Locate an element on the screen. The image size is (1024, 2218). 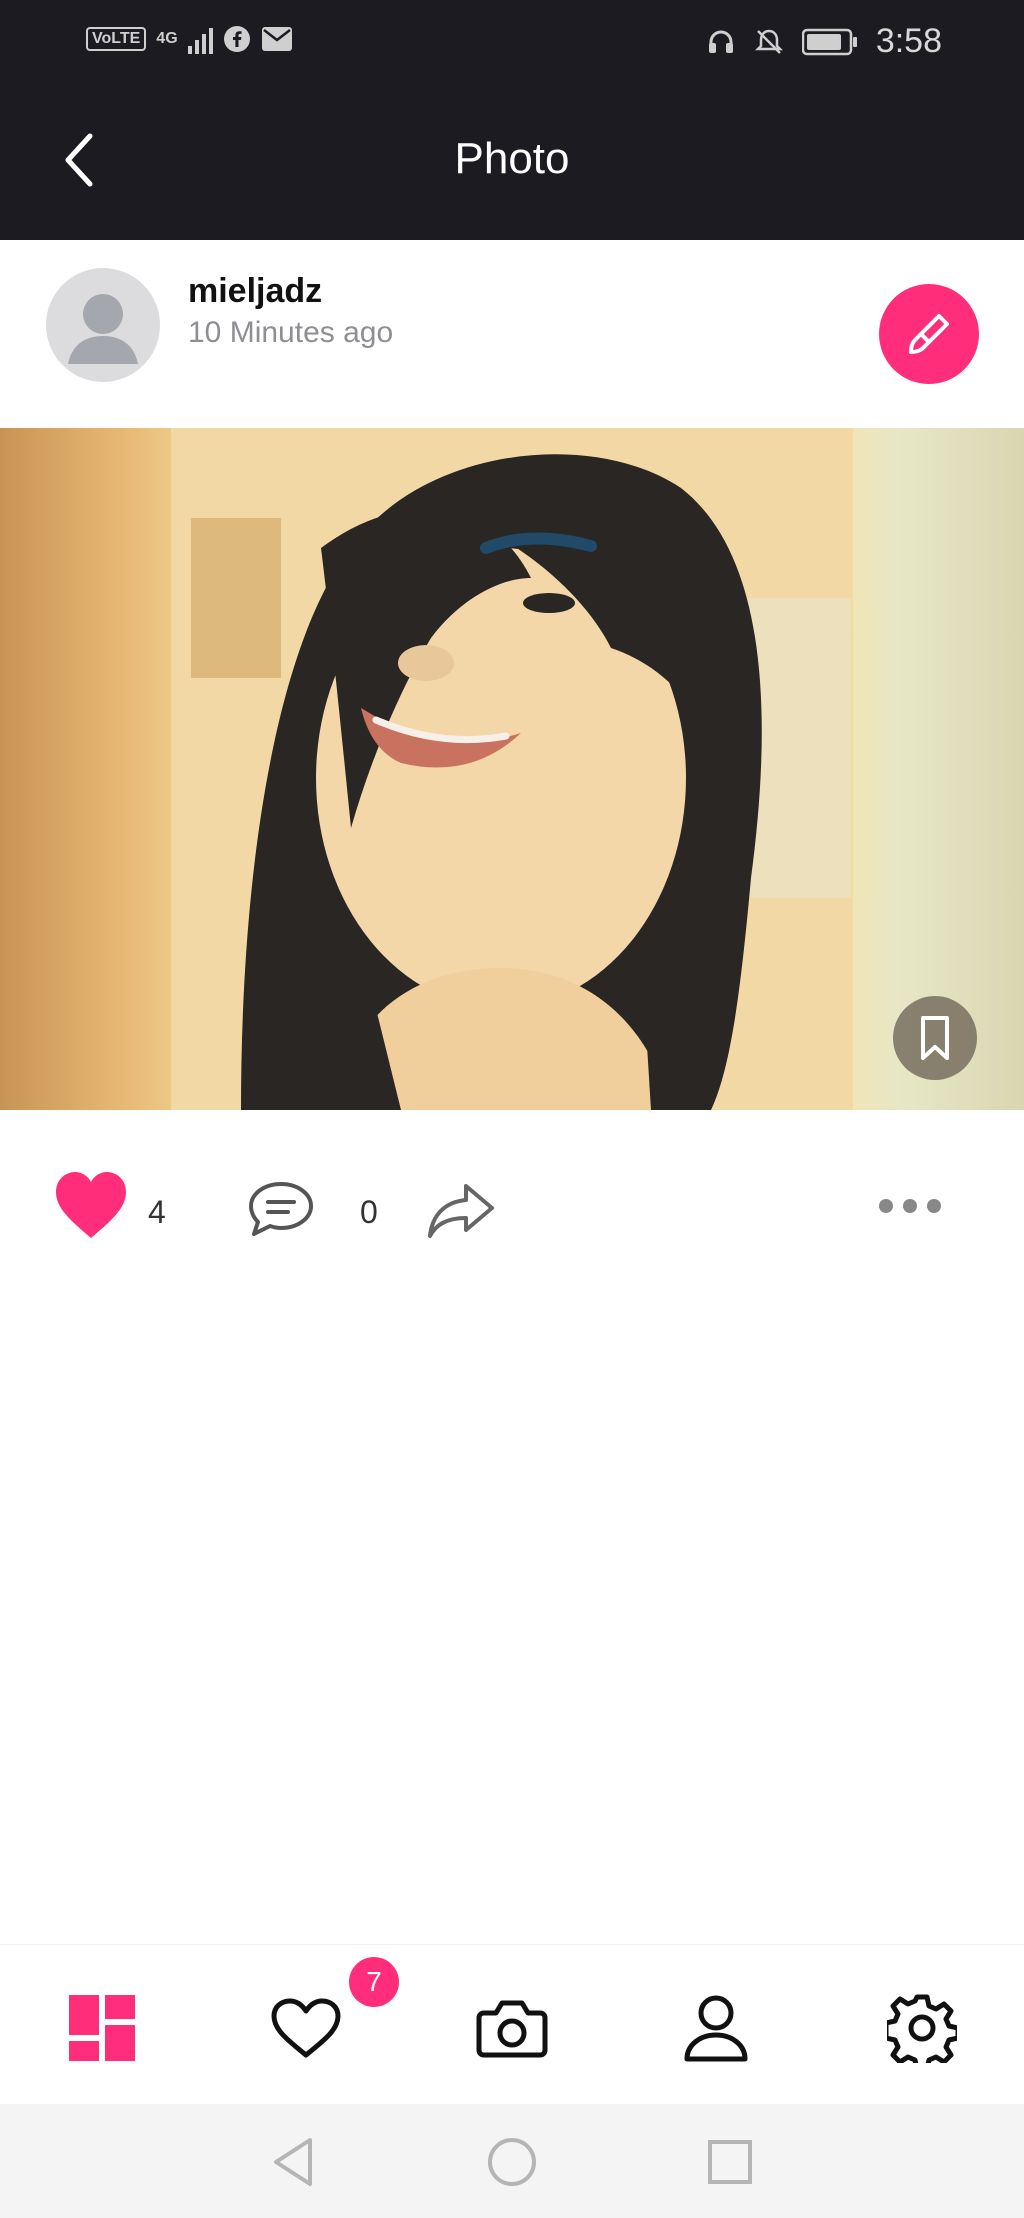
more-dots-icon is located at coordinates (910, 1206).